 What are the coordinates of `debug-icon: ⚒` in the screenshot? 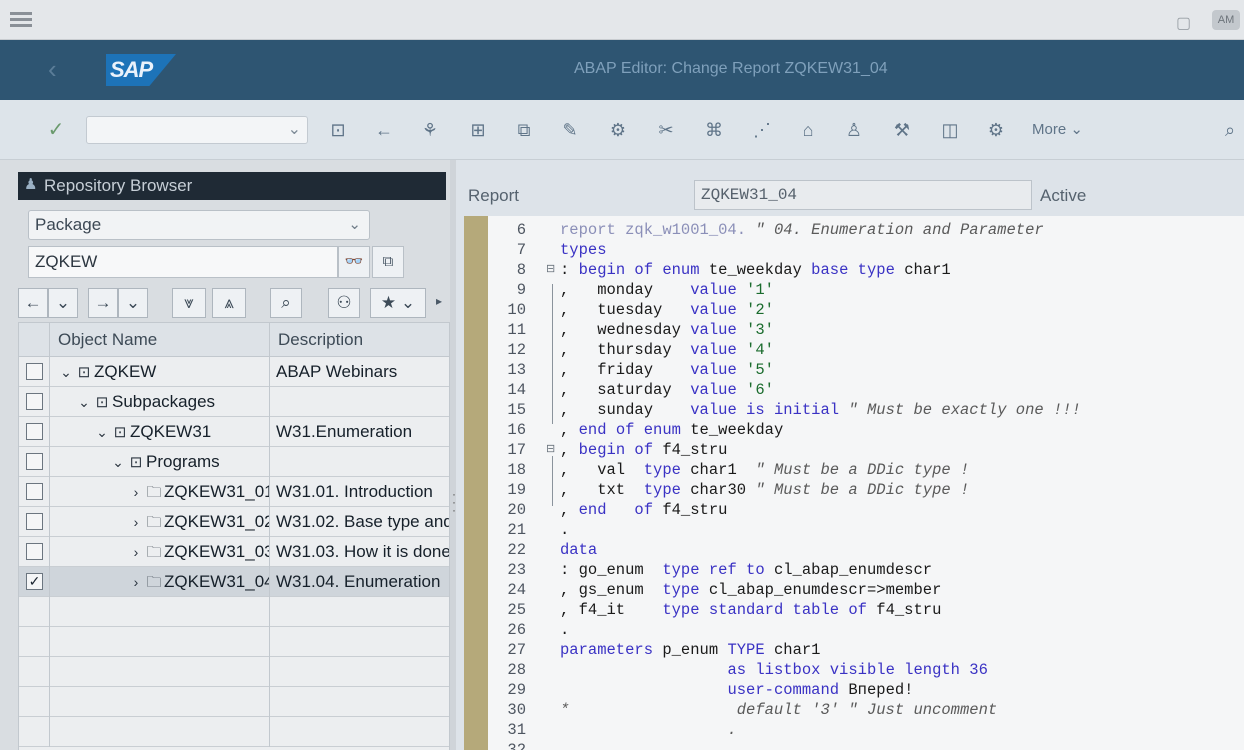 It's located at (902, 130).